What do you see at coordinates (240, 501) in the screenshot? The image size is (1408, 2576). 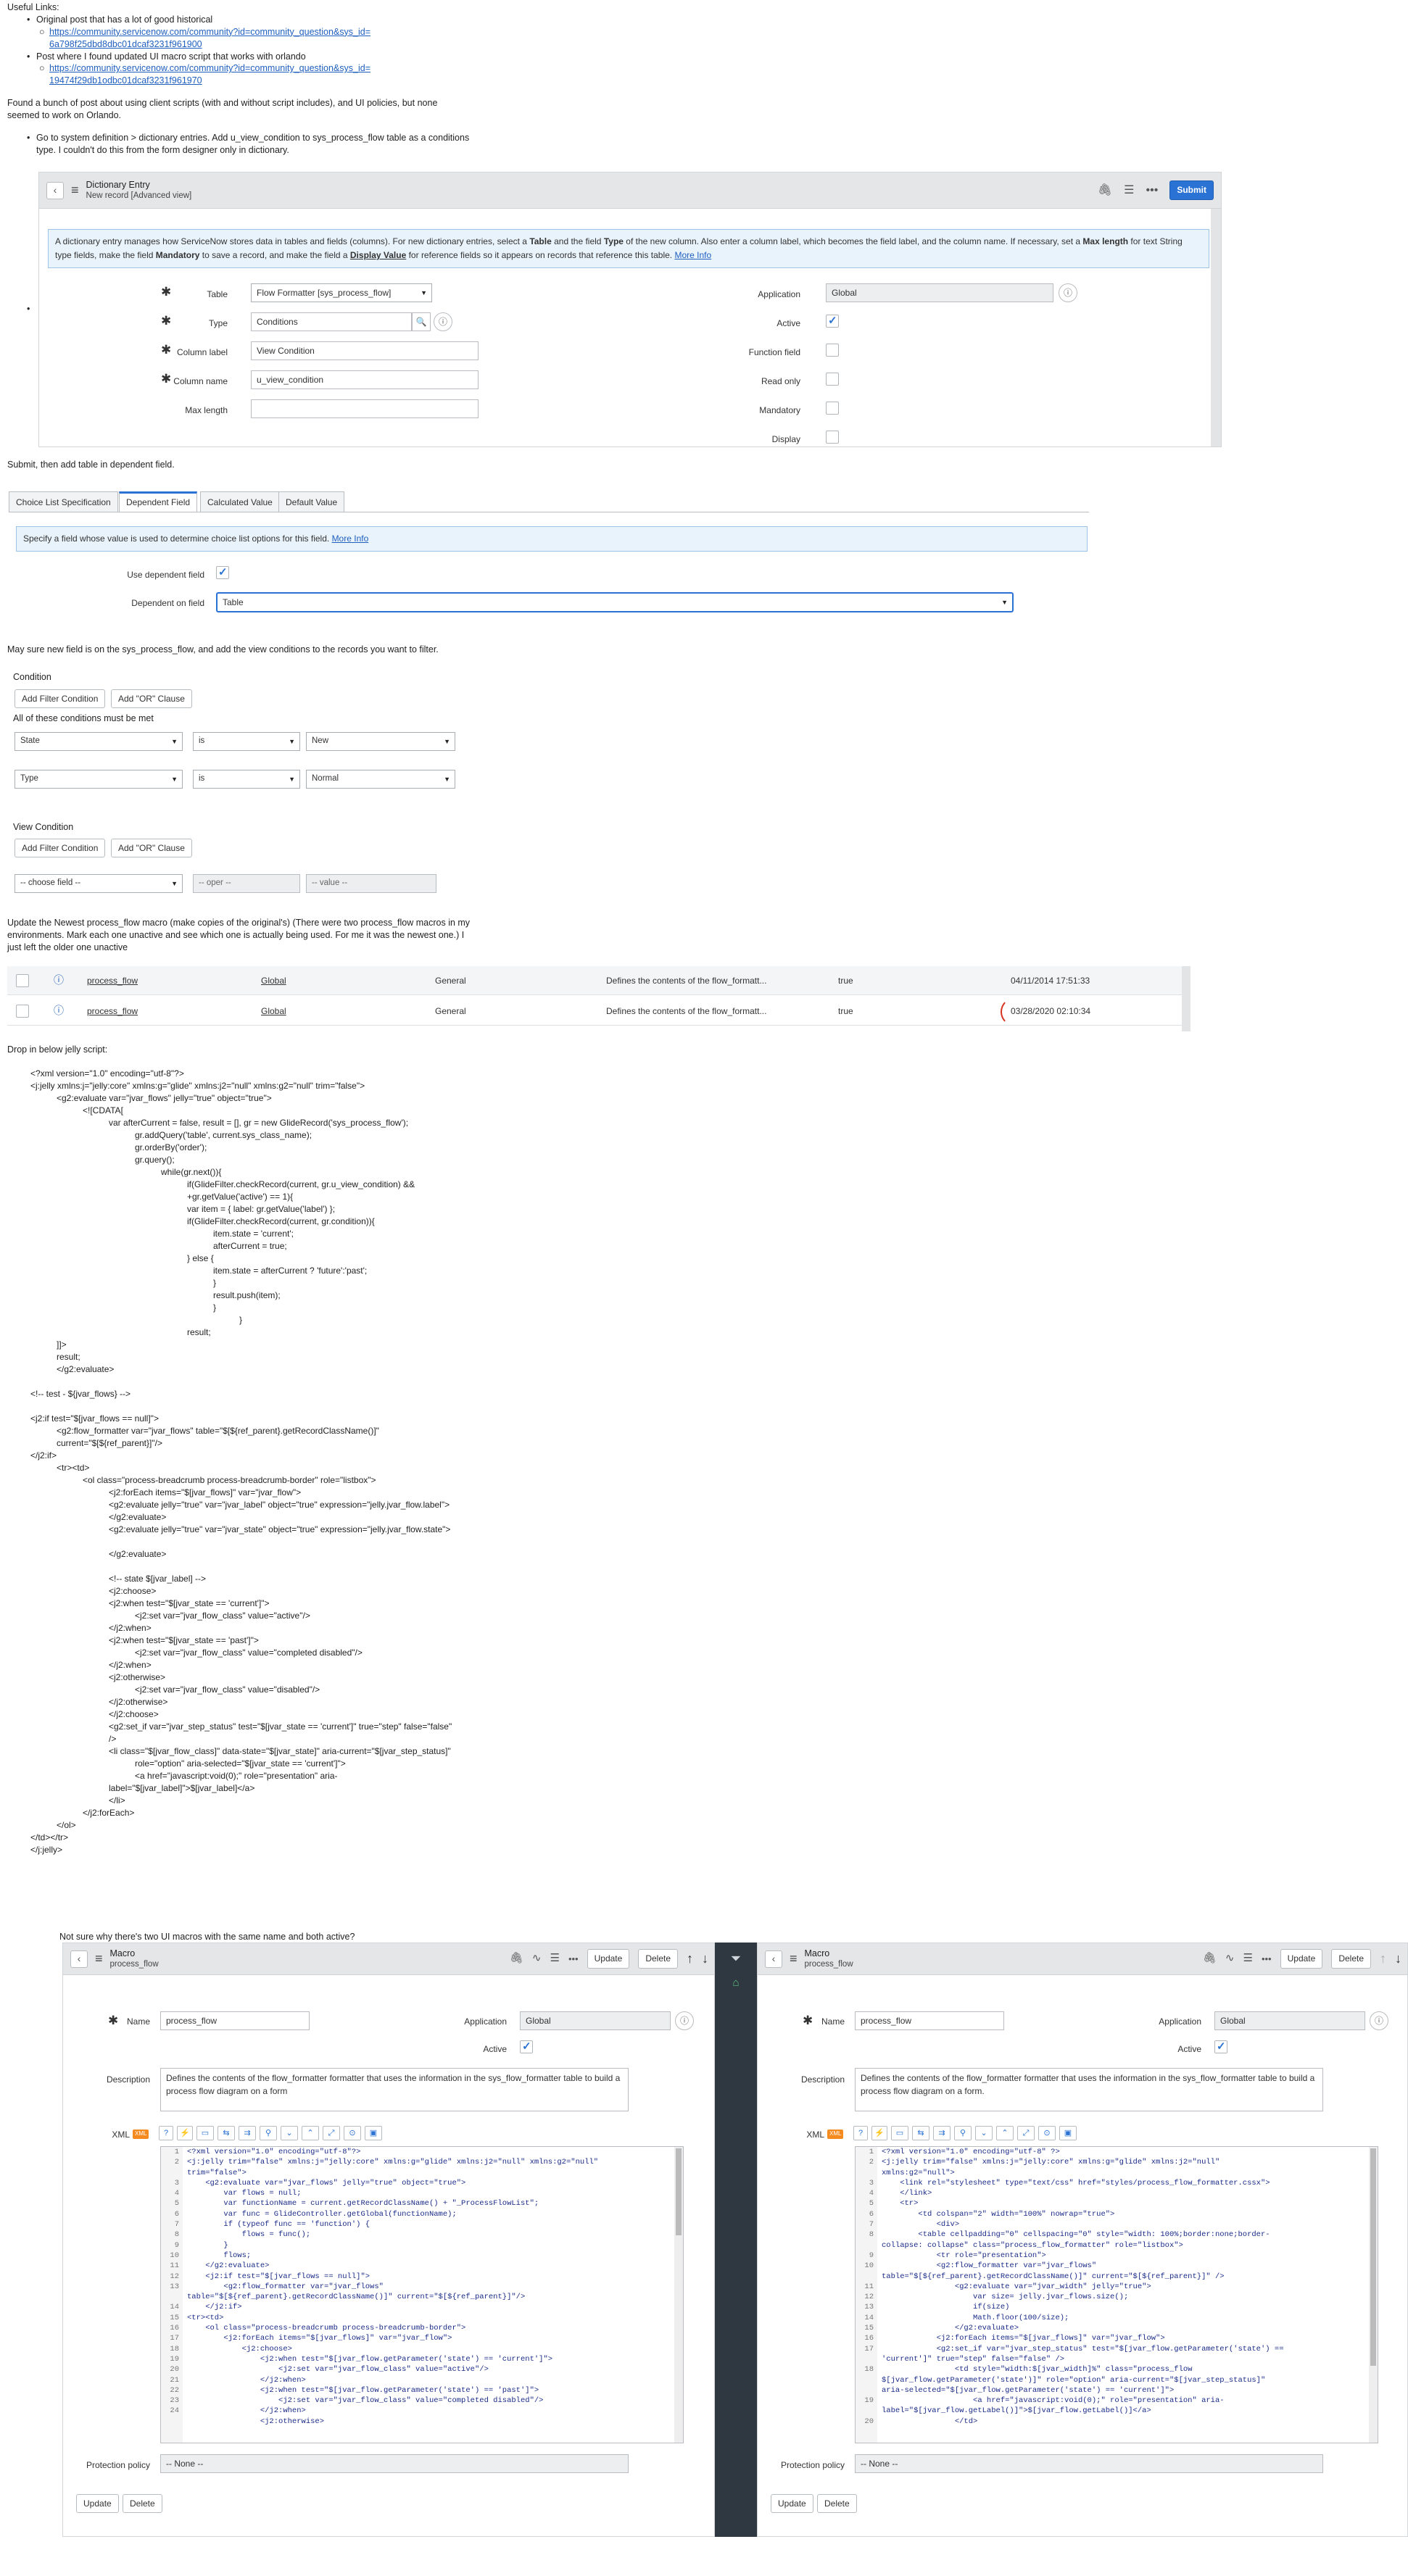 I see `tab-calculated-value: Calculated Value` at bounding box center [240, 501].